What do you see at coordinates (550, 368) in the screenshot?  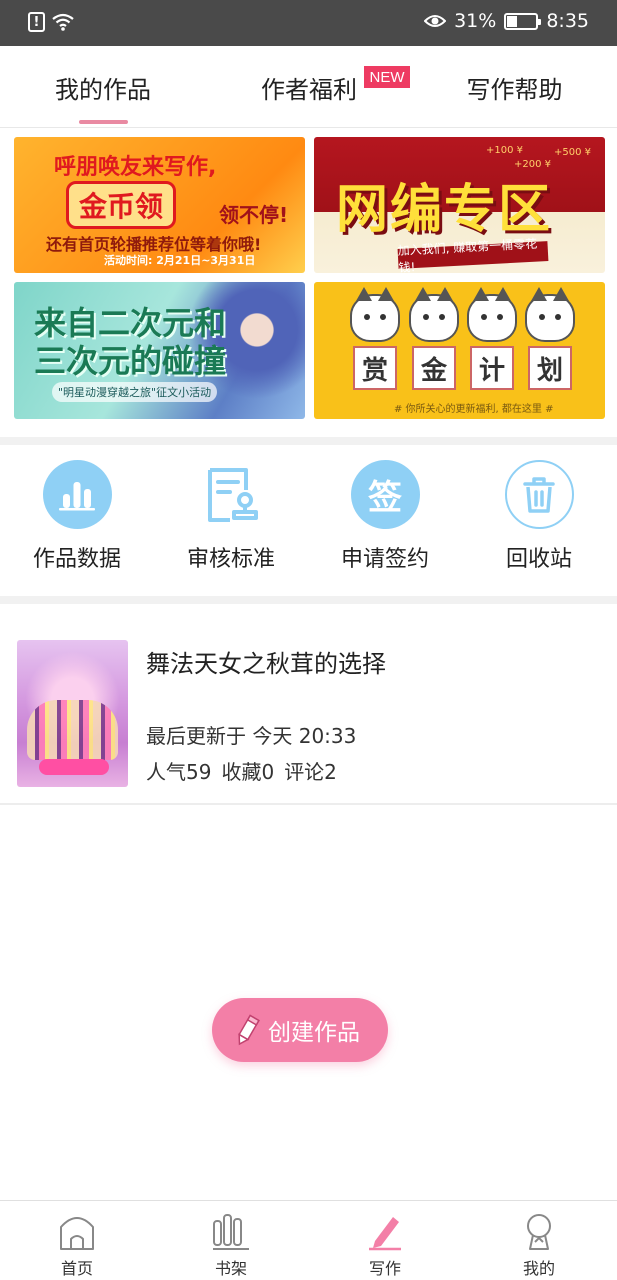 I see `bounty-char-4: 划` at bounding box center [550, 368].